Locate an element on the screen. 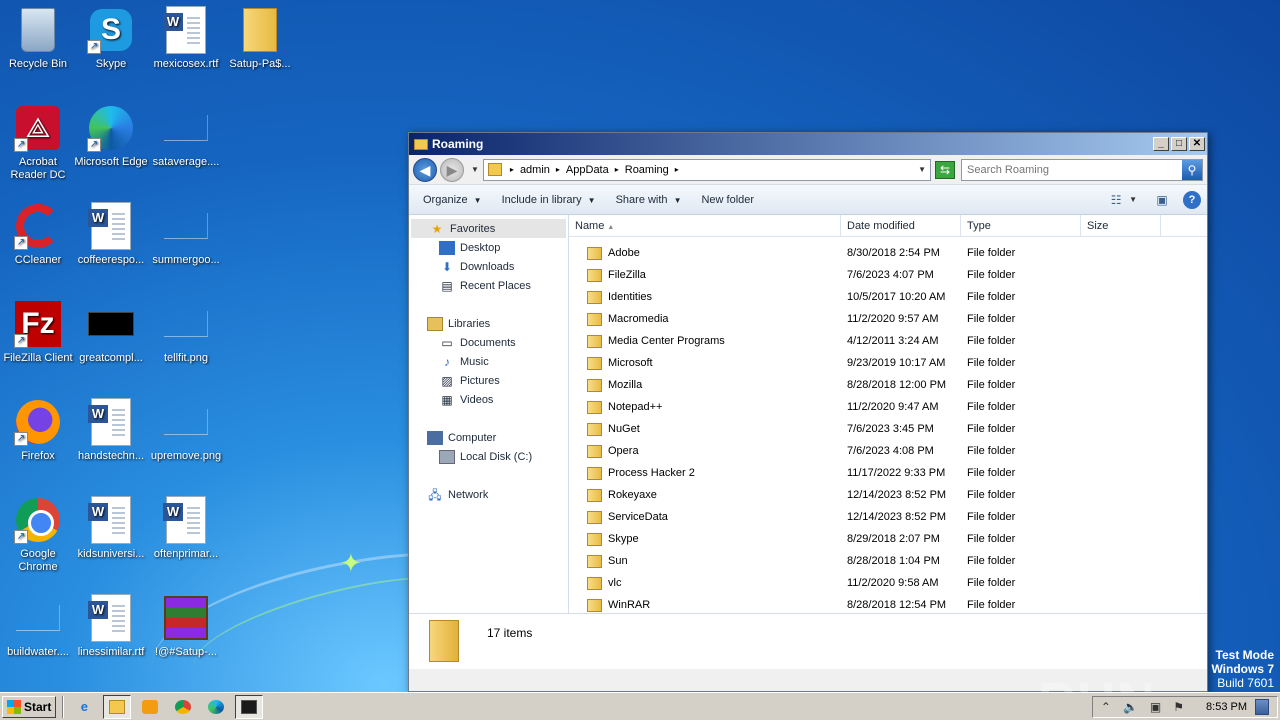  start-button: Start is located at coordinates (29, 706).